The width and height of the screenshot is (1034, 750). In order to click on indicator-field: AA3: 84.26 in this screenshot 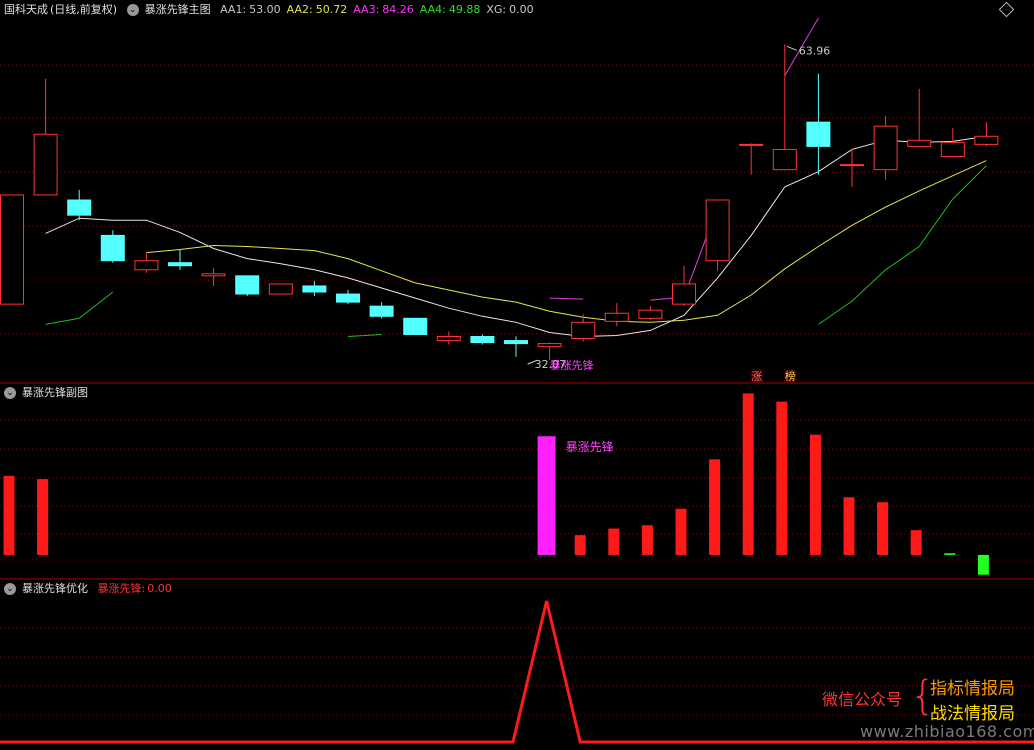, I will do `click(383, 9)`.